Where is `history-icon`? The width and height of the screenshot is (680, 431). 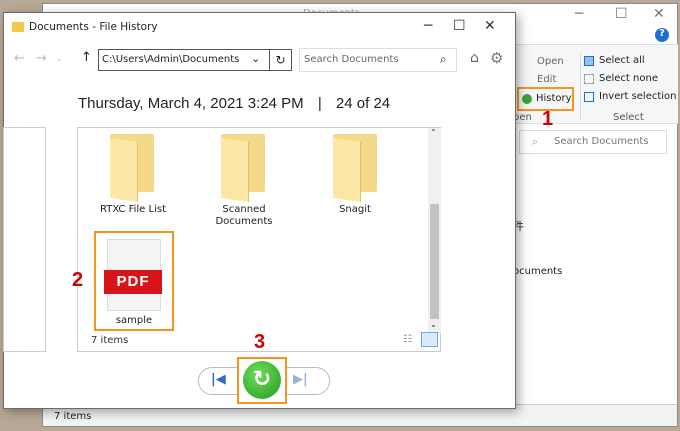
history-icon is located at coordinates (527, 99).